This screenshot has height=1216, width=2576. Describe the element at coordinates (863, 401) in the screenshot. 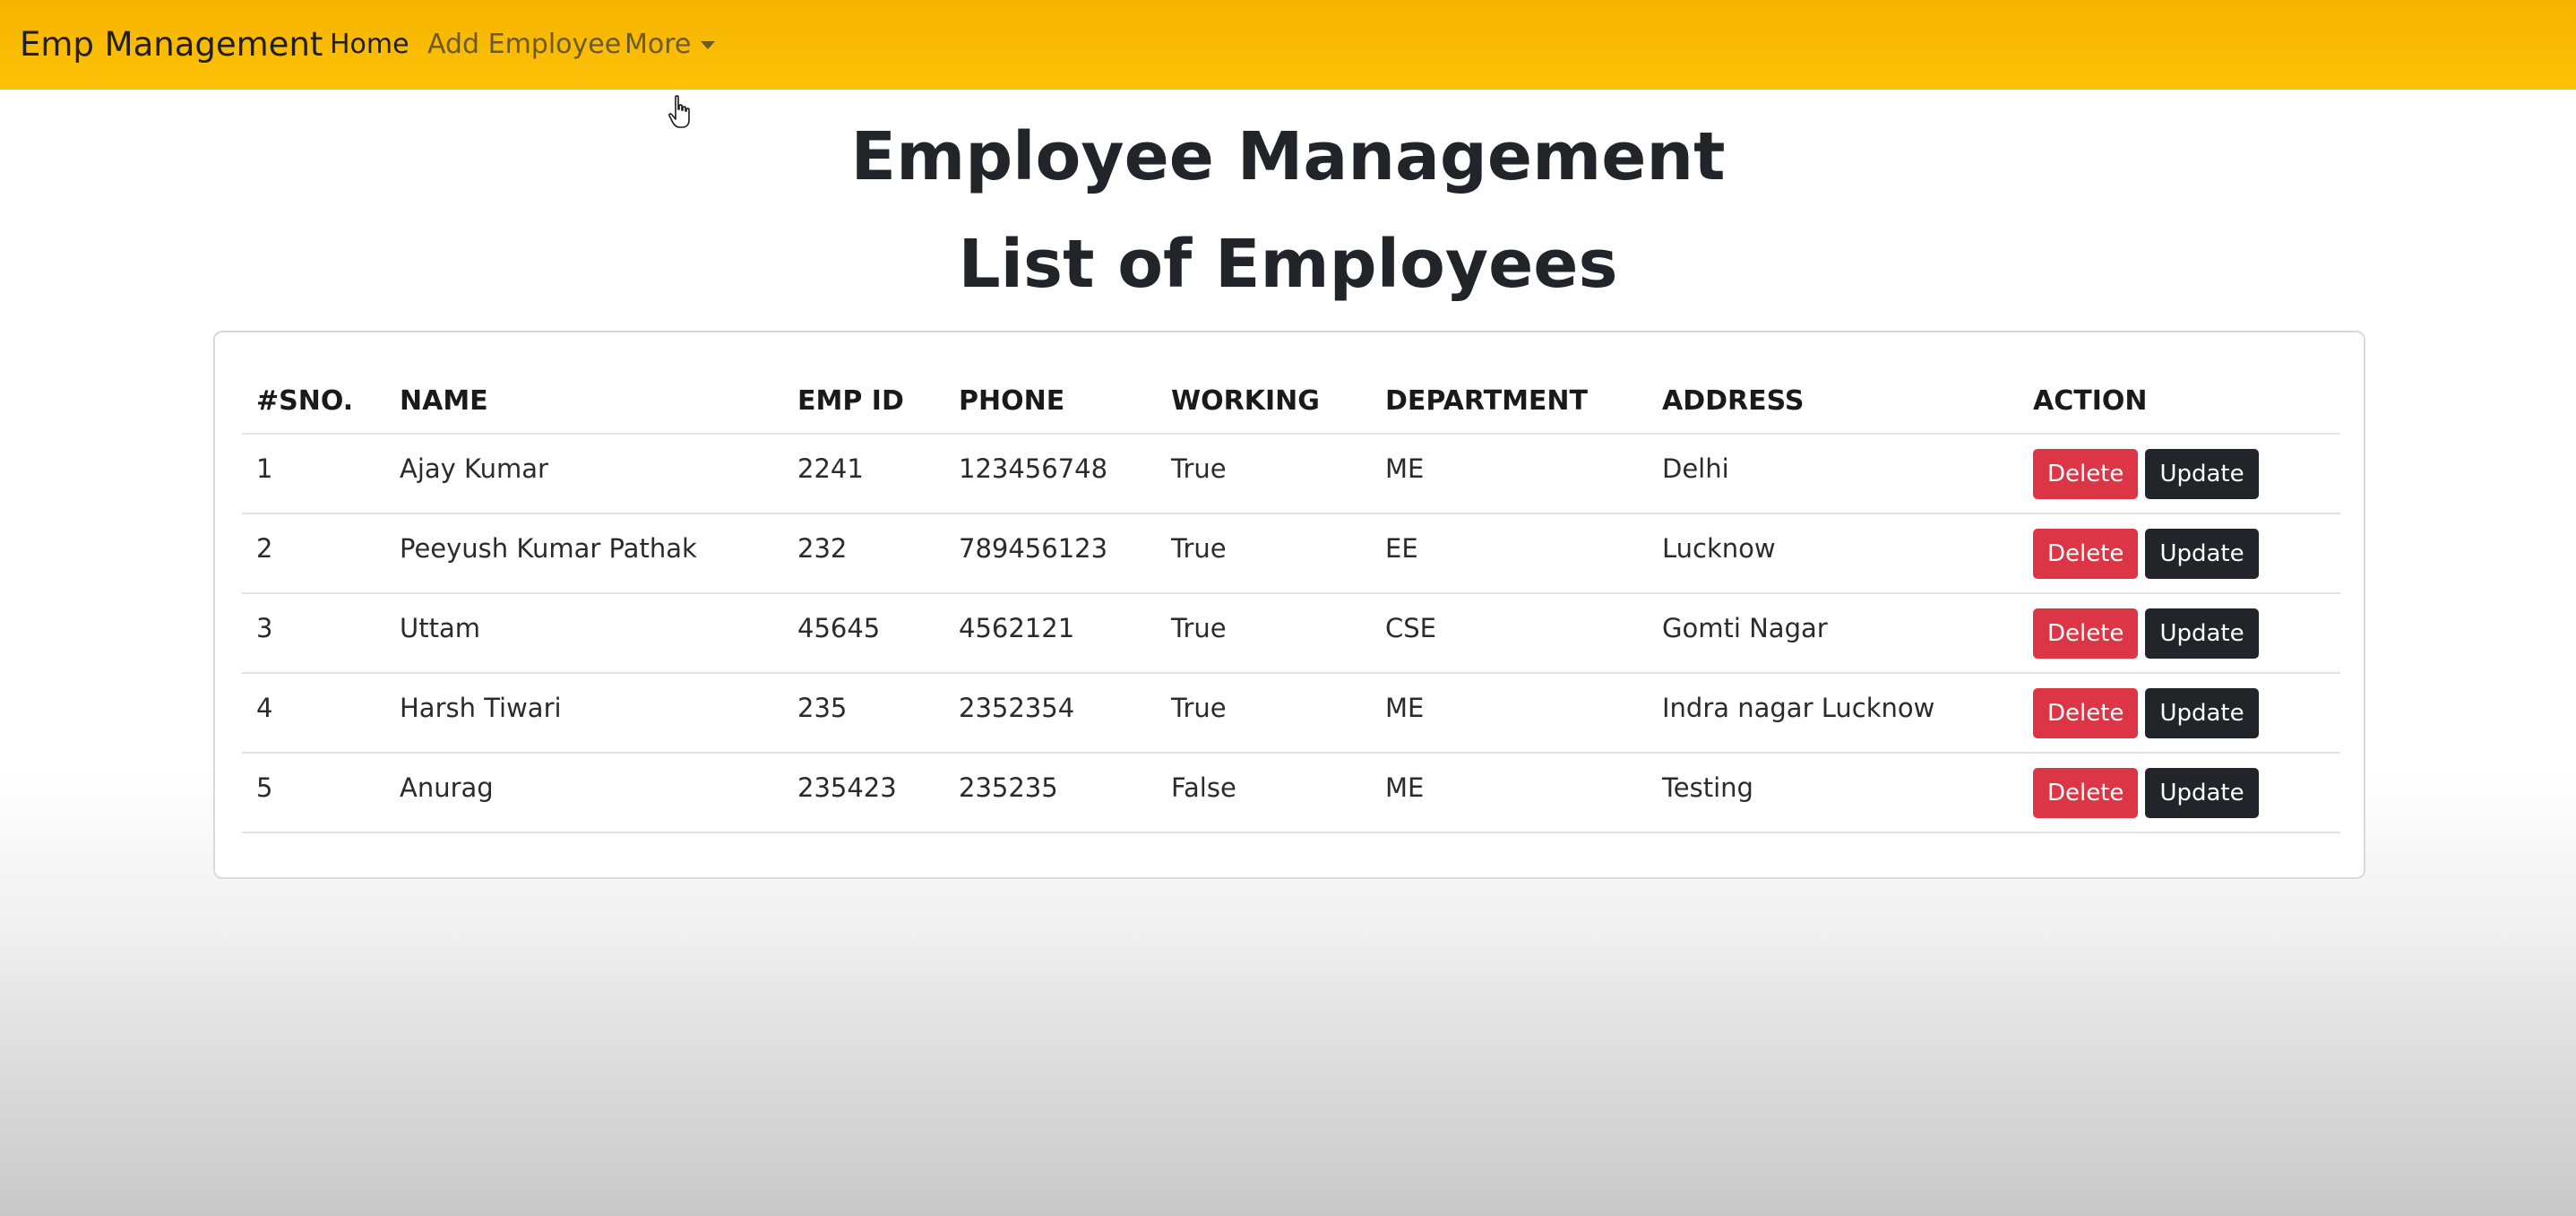

I see `column-header-emp-id: EMP ID` at that location.